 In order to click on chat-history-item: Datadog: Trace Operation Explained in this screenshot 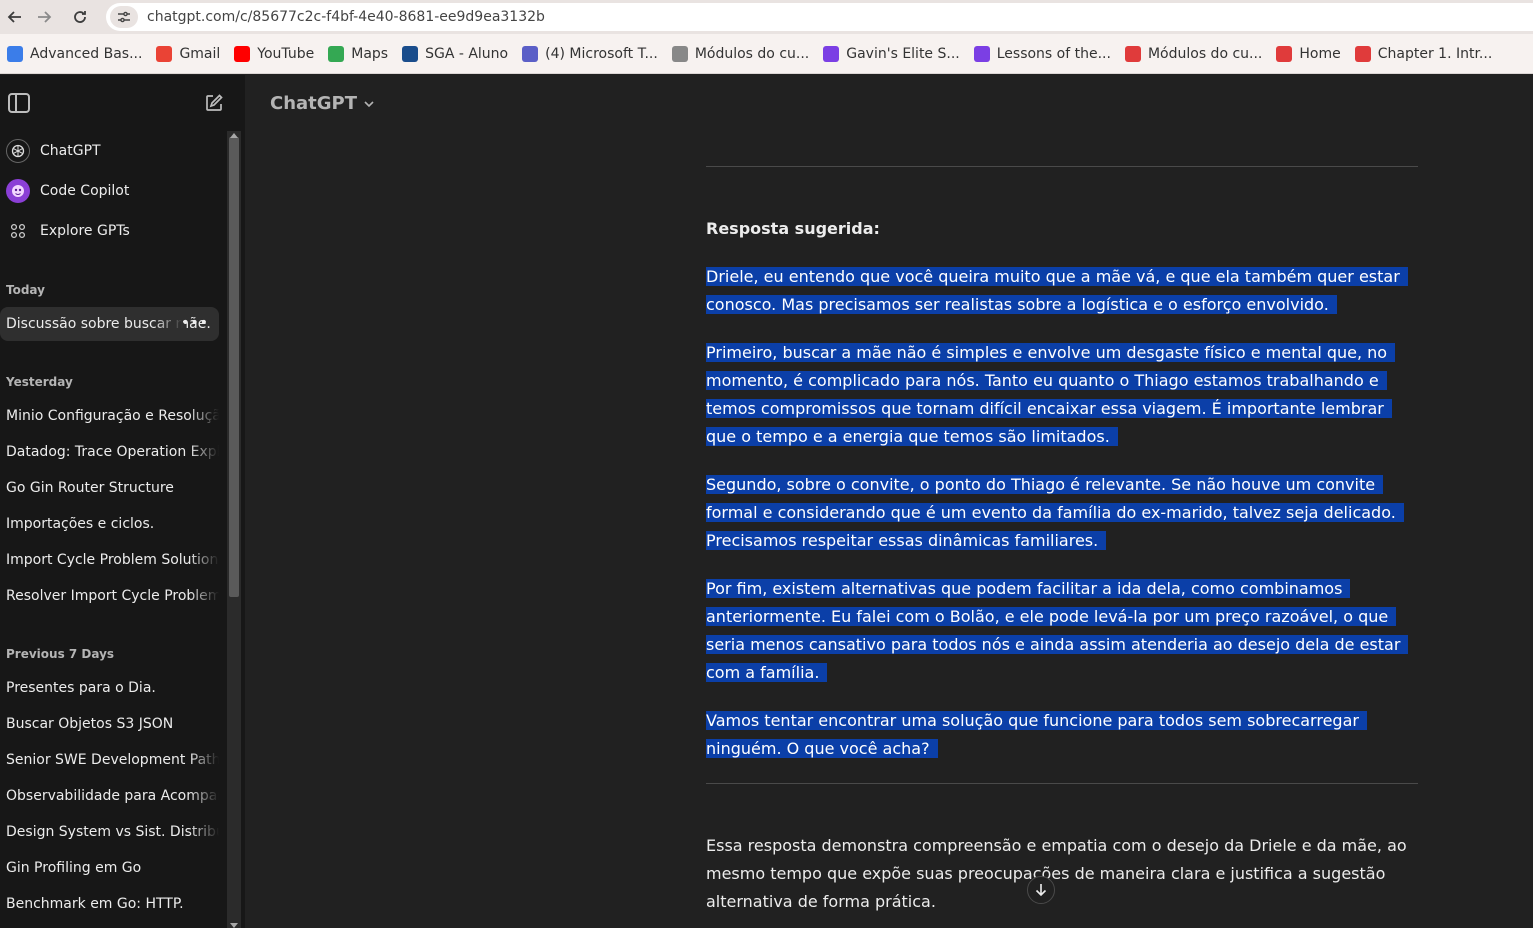, I will do `click(109, 452)`.